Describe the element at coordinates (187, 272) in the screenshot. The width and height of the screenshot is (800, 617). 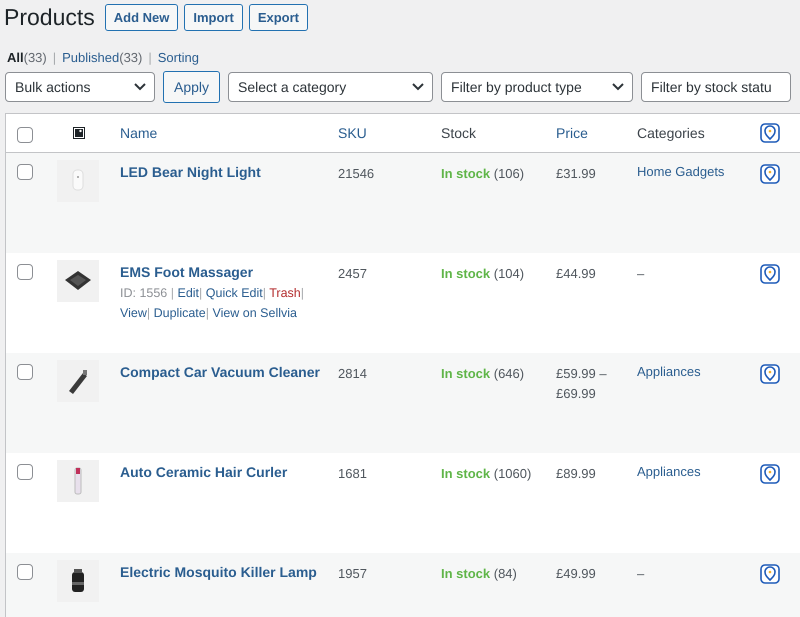
I see `product-name-link: EMS Foot Massager` at that location.